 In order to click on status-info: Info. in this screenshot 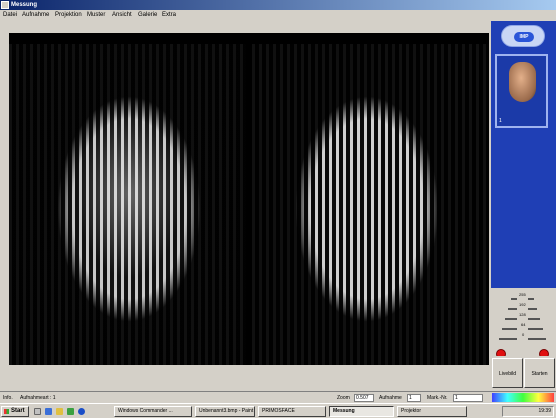, I will do `click(8, 398)`.